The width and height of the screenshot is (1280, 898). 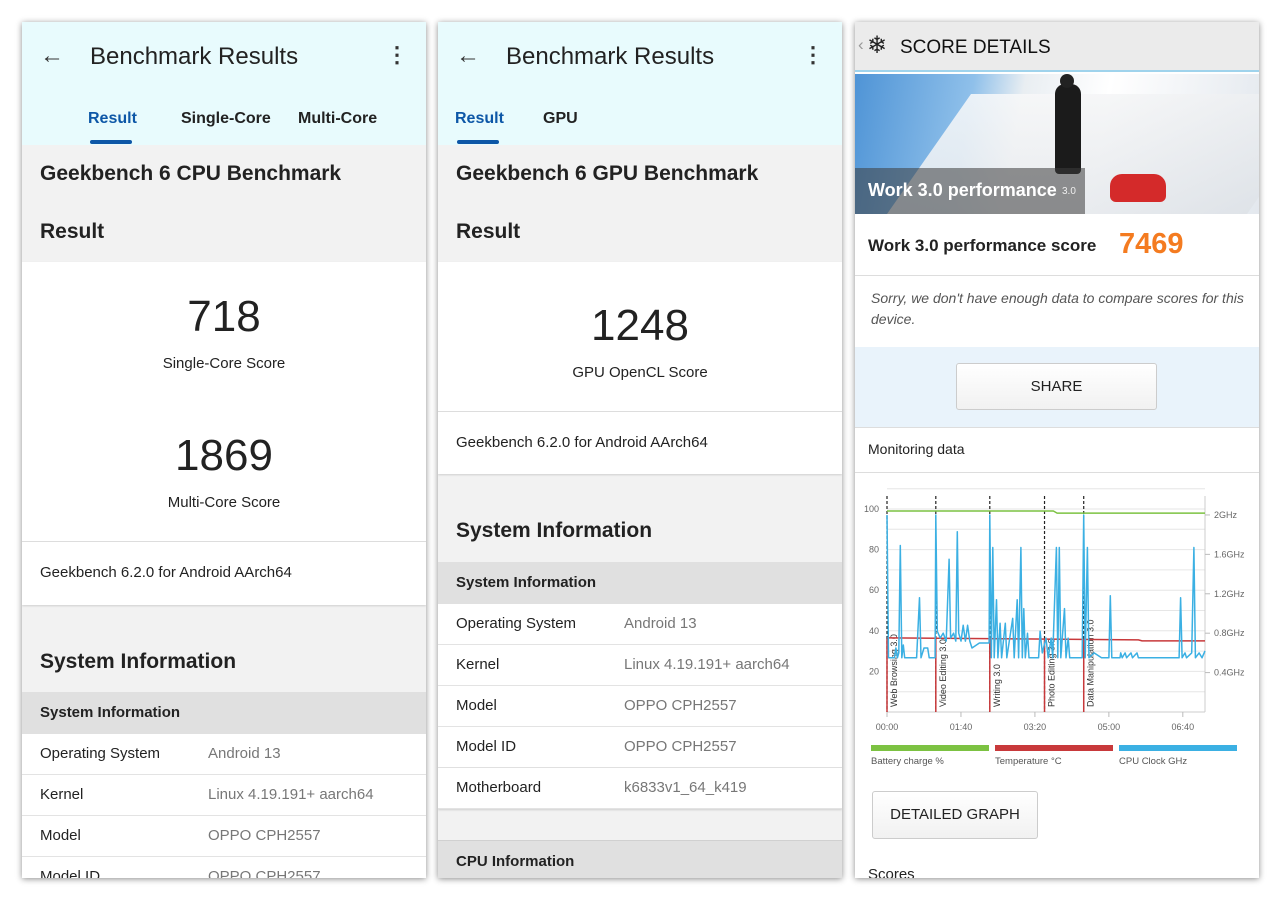 I want to click on y-right-tick-label: 2GHz, so click(x=1226, y=515).